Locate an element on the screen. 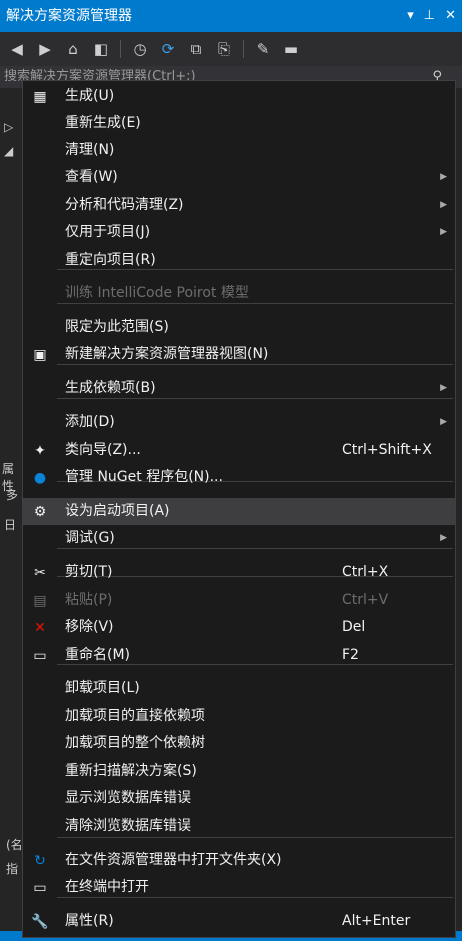 The image size is (462, 941). properties-name-label: (名 is located at coordinates (14, 845).